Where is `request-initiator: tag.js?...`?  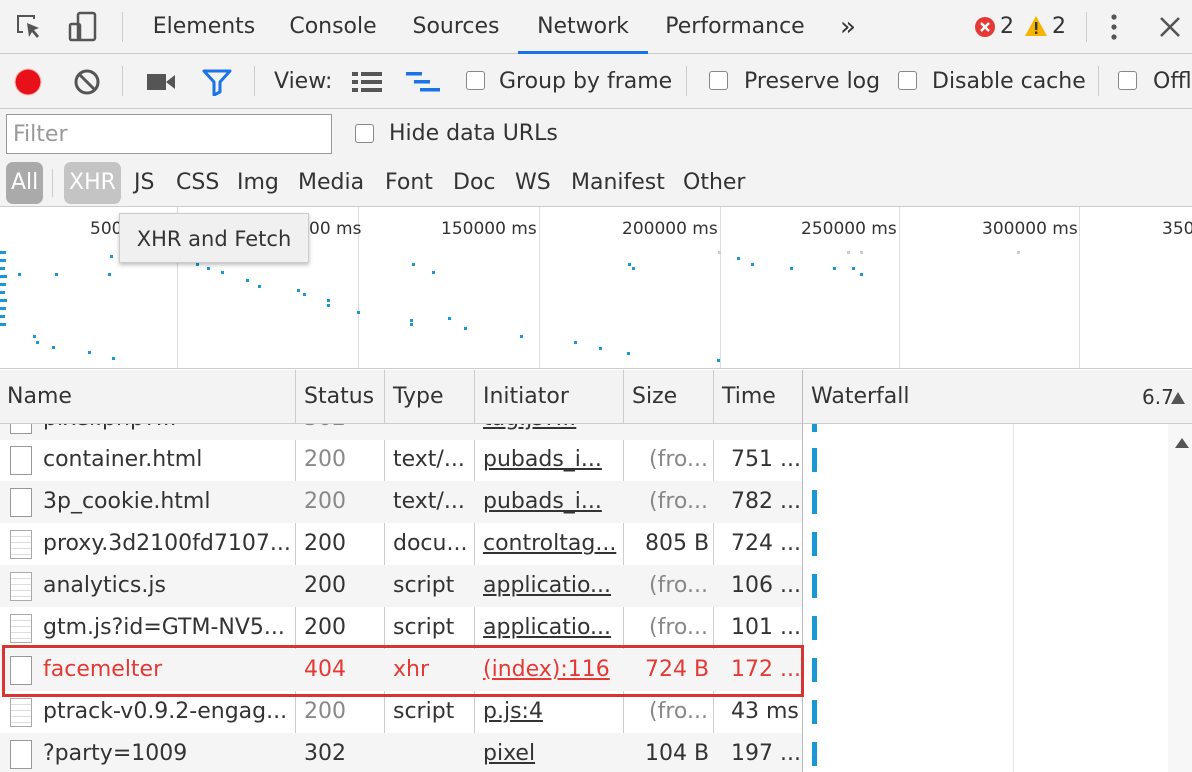
request-initiator: tag.js?... is located at coordinates (551, 432).